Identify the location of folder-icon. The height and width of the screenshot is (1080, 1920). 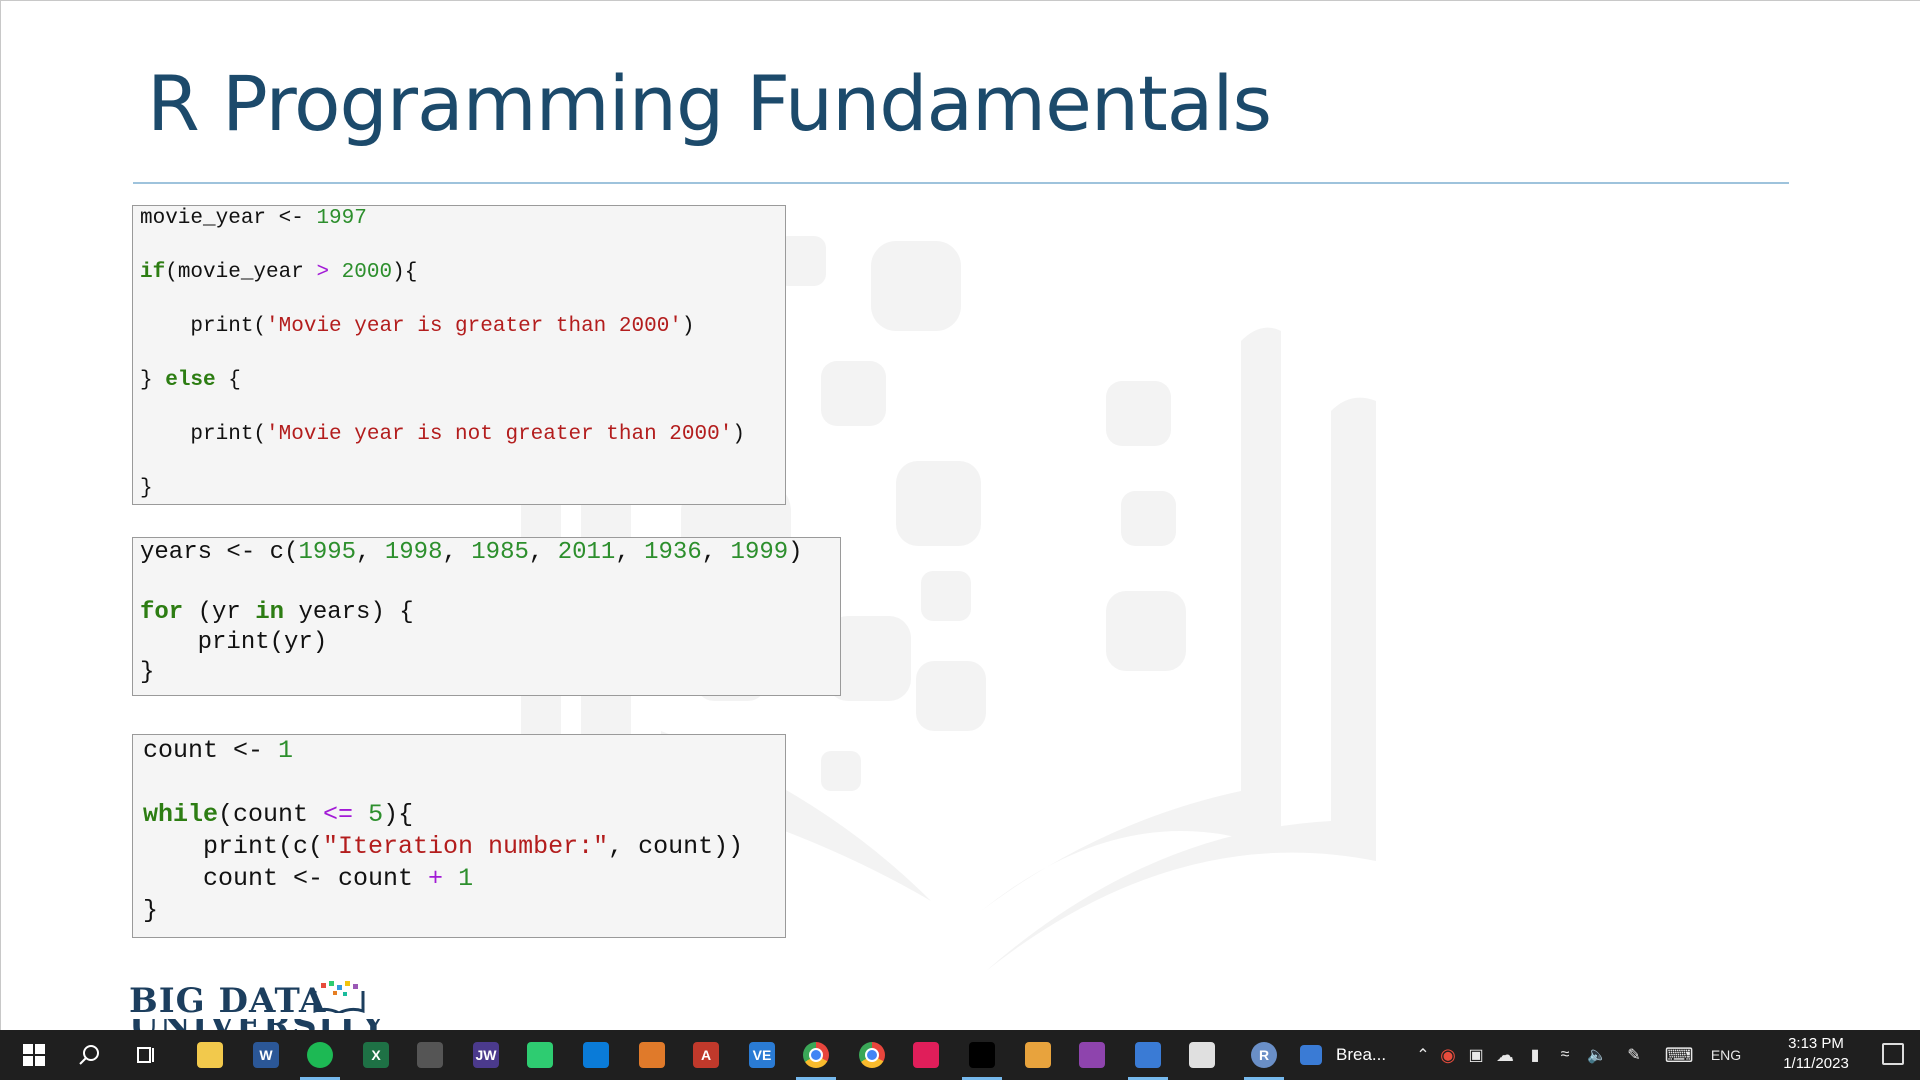
(210, 1055).